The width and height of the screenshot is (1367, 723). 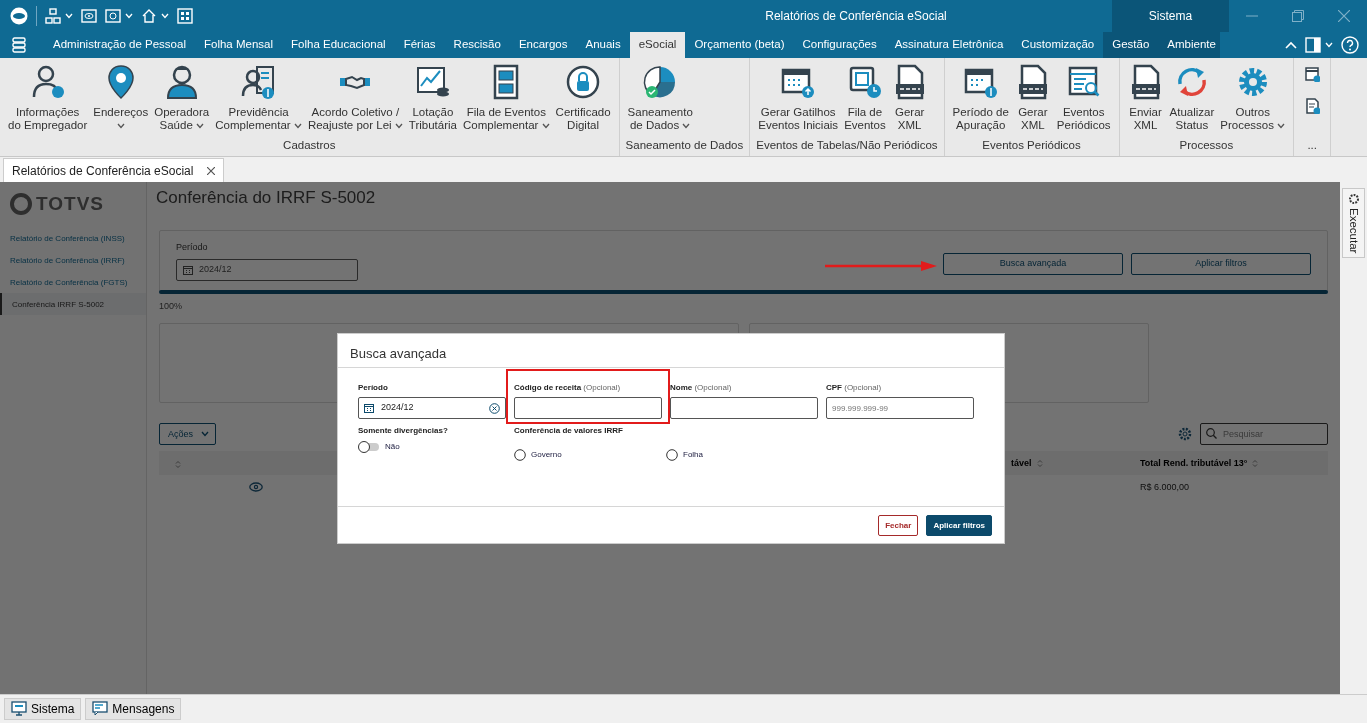 What do you see at coordinates (119, 45) in the screenshot?
I see `menu-tab: Administração de Pessoal` at bounding box center [119, 45].